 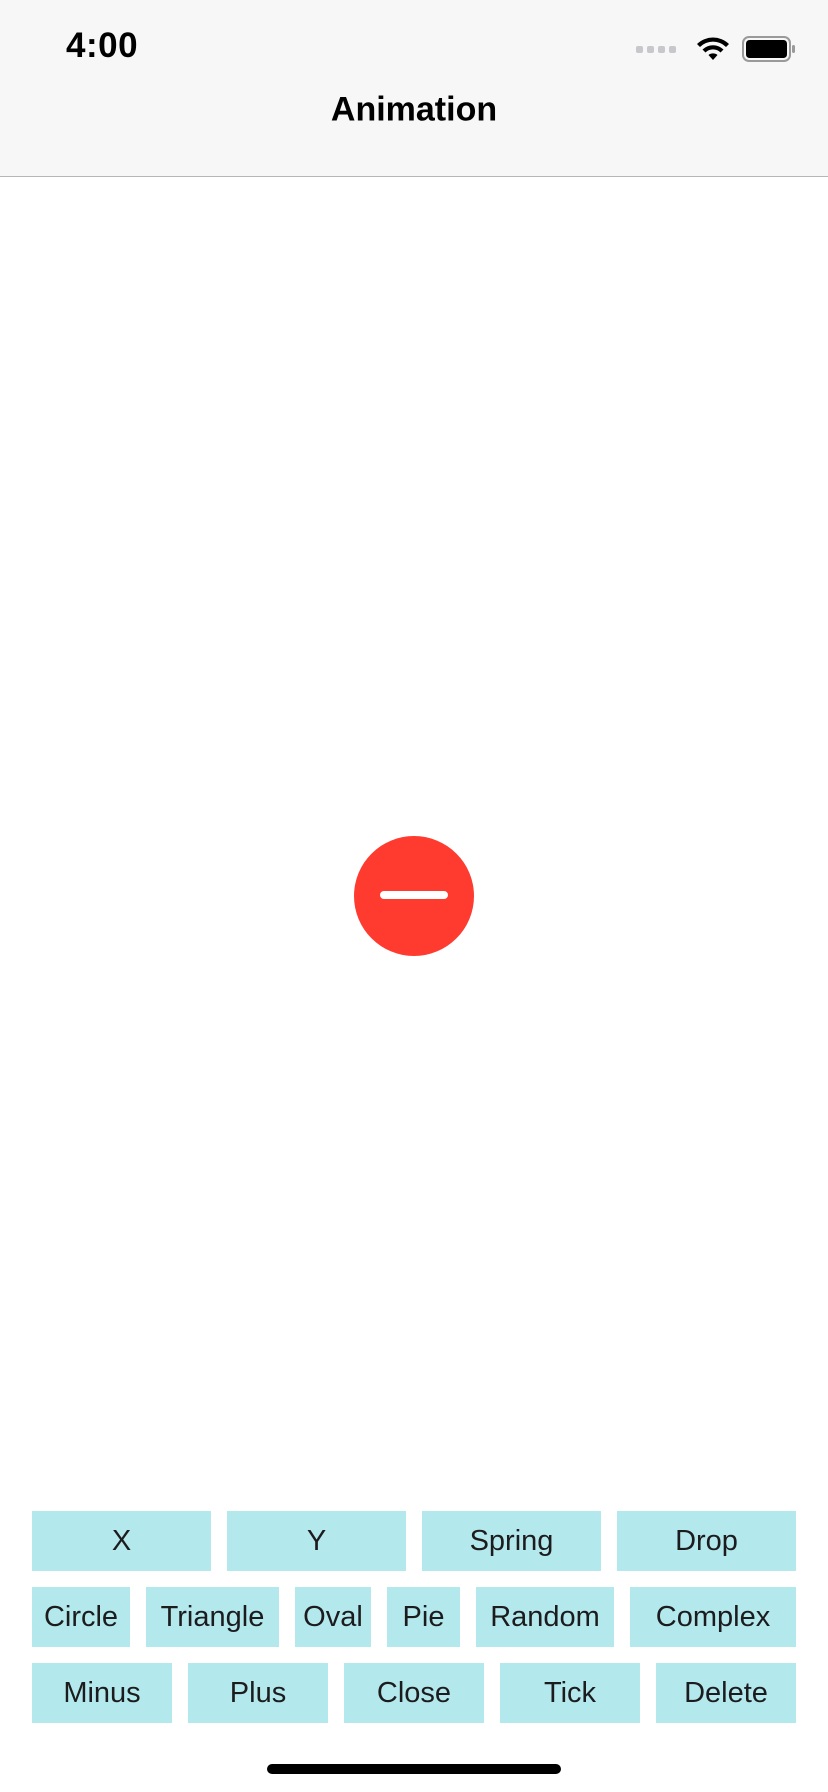 I want to click on oval-button: Oval, so click(x=333, y=1617).